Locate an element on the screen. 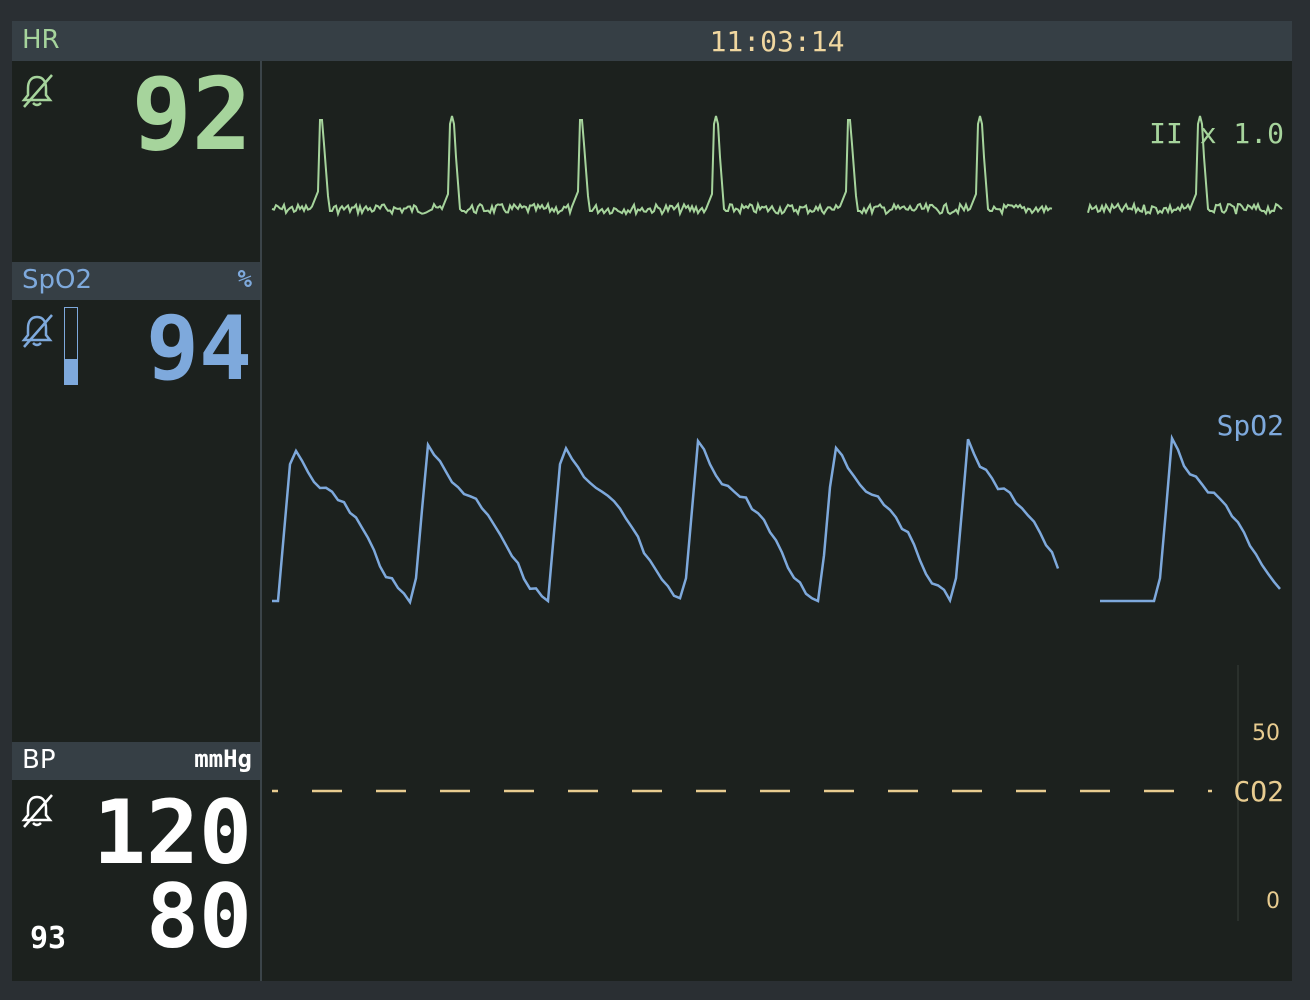 This screenshot has height=1000, width=1310. spo2-unit: % is located at coordinates (244, 279).